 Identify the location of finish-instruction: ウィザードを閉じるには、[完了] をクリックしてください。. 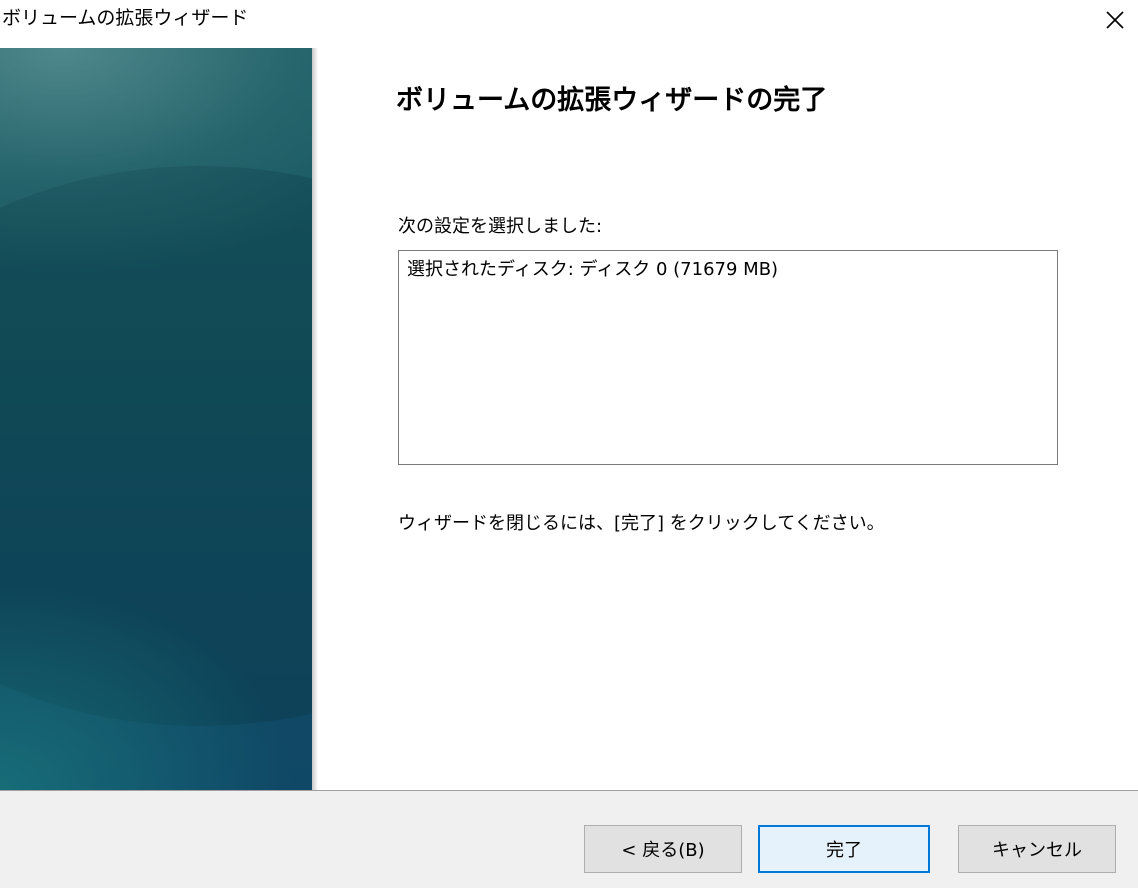
(641, 523).